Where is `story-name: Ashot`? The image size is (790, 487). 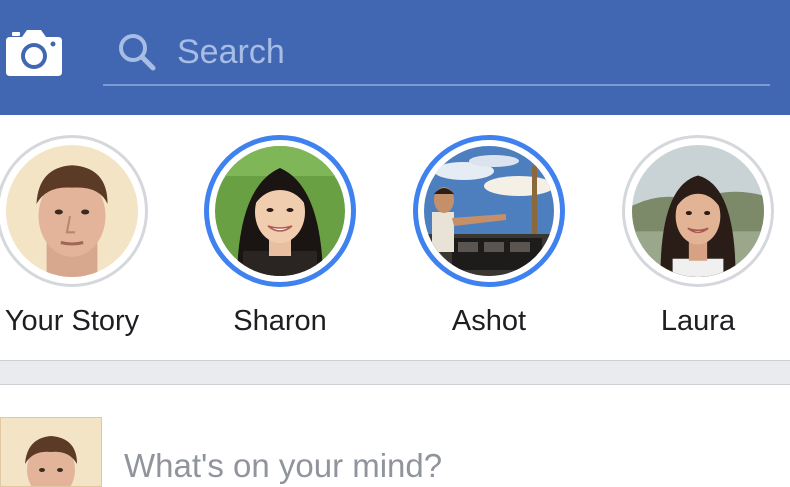 story-name: Ashot is located at coordinates (489, 321).